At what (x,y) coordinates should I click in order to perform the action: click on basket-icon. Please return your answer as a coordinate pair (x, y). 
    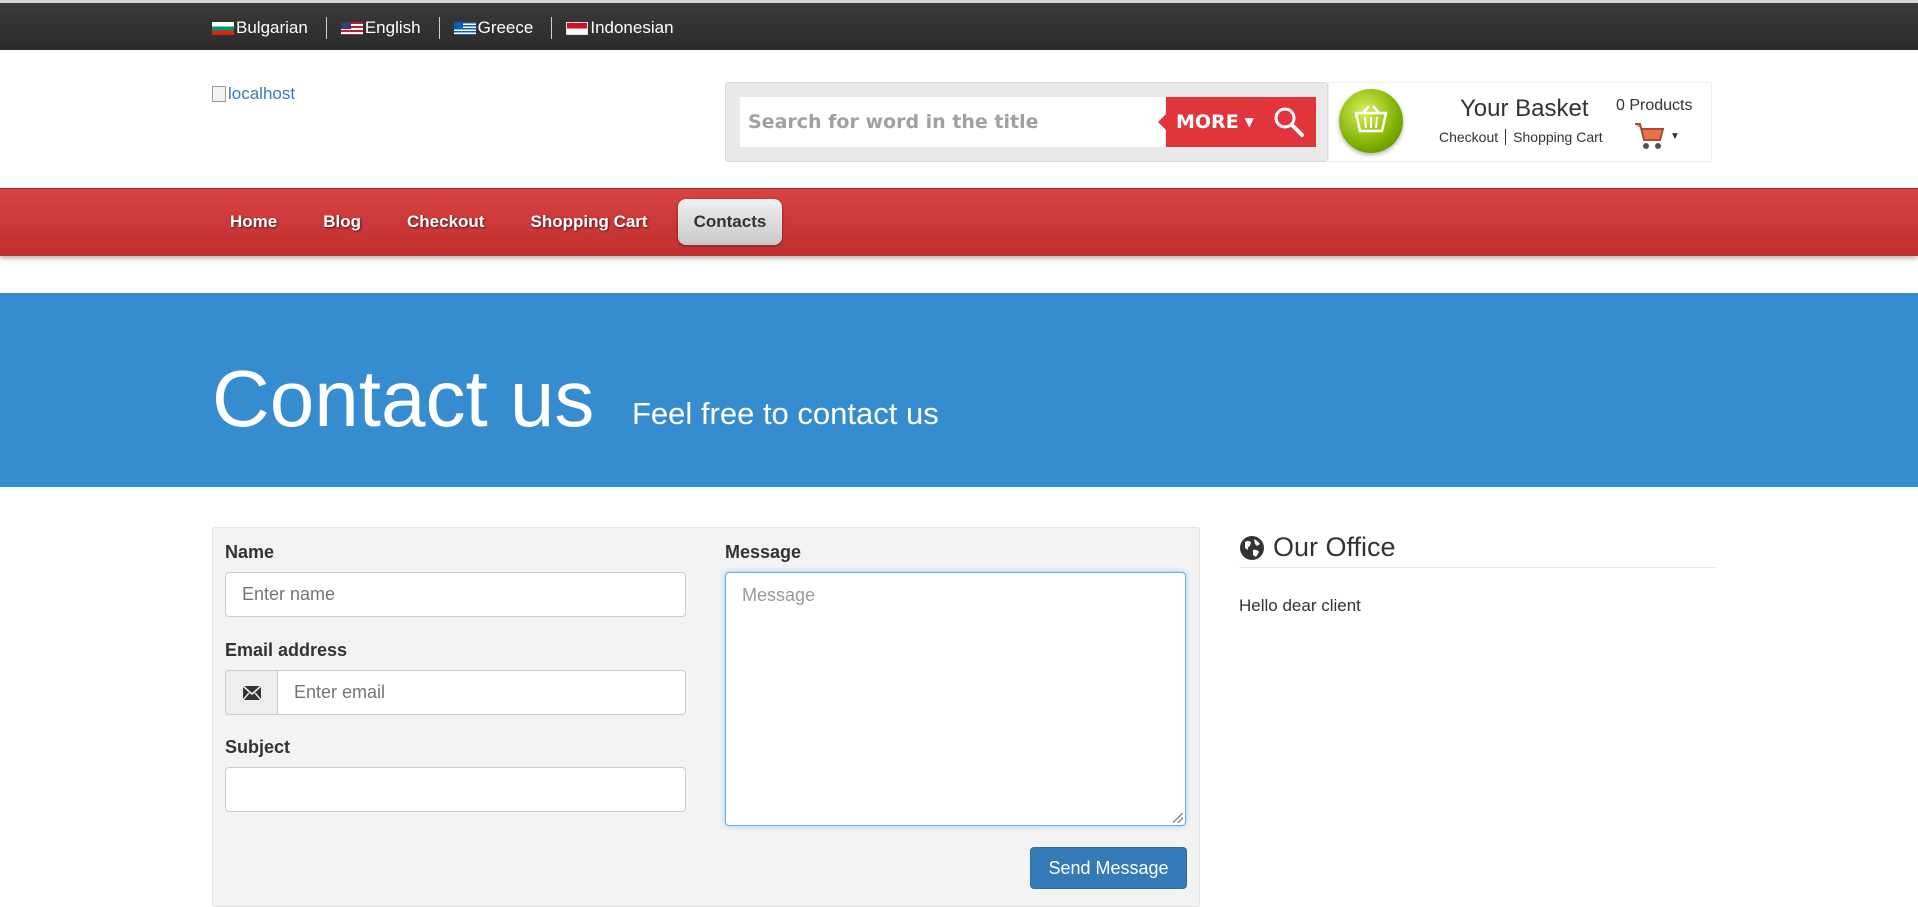
    Looking at the image, I should click on (1371, 121).